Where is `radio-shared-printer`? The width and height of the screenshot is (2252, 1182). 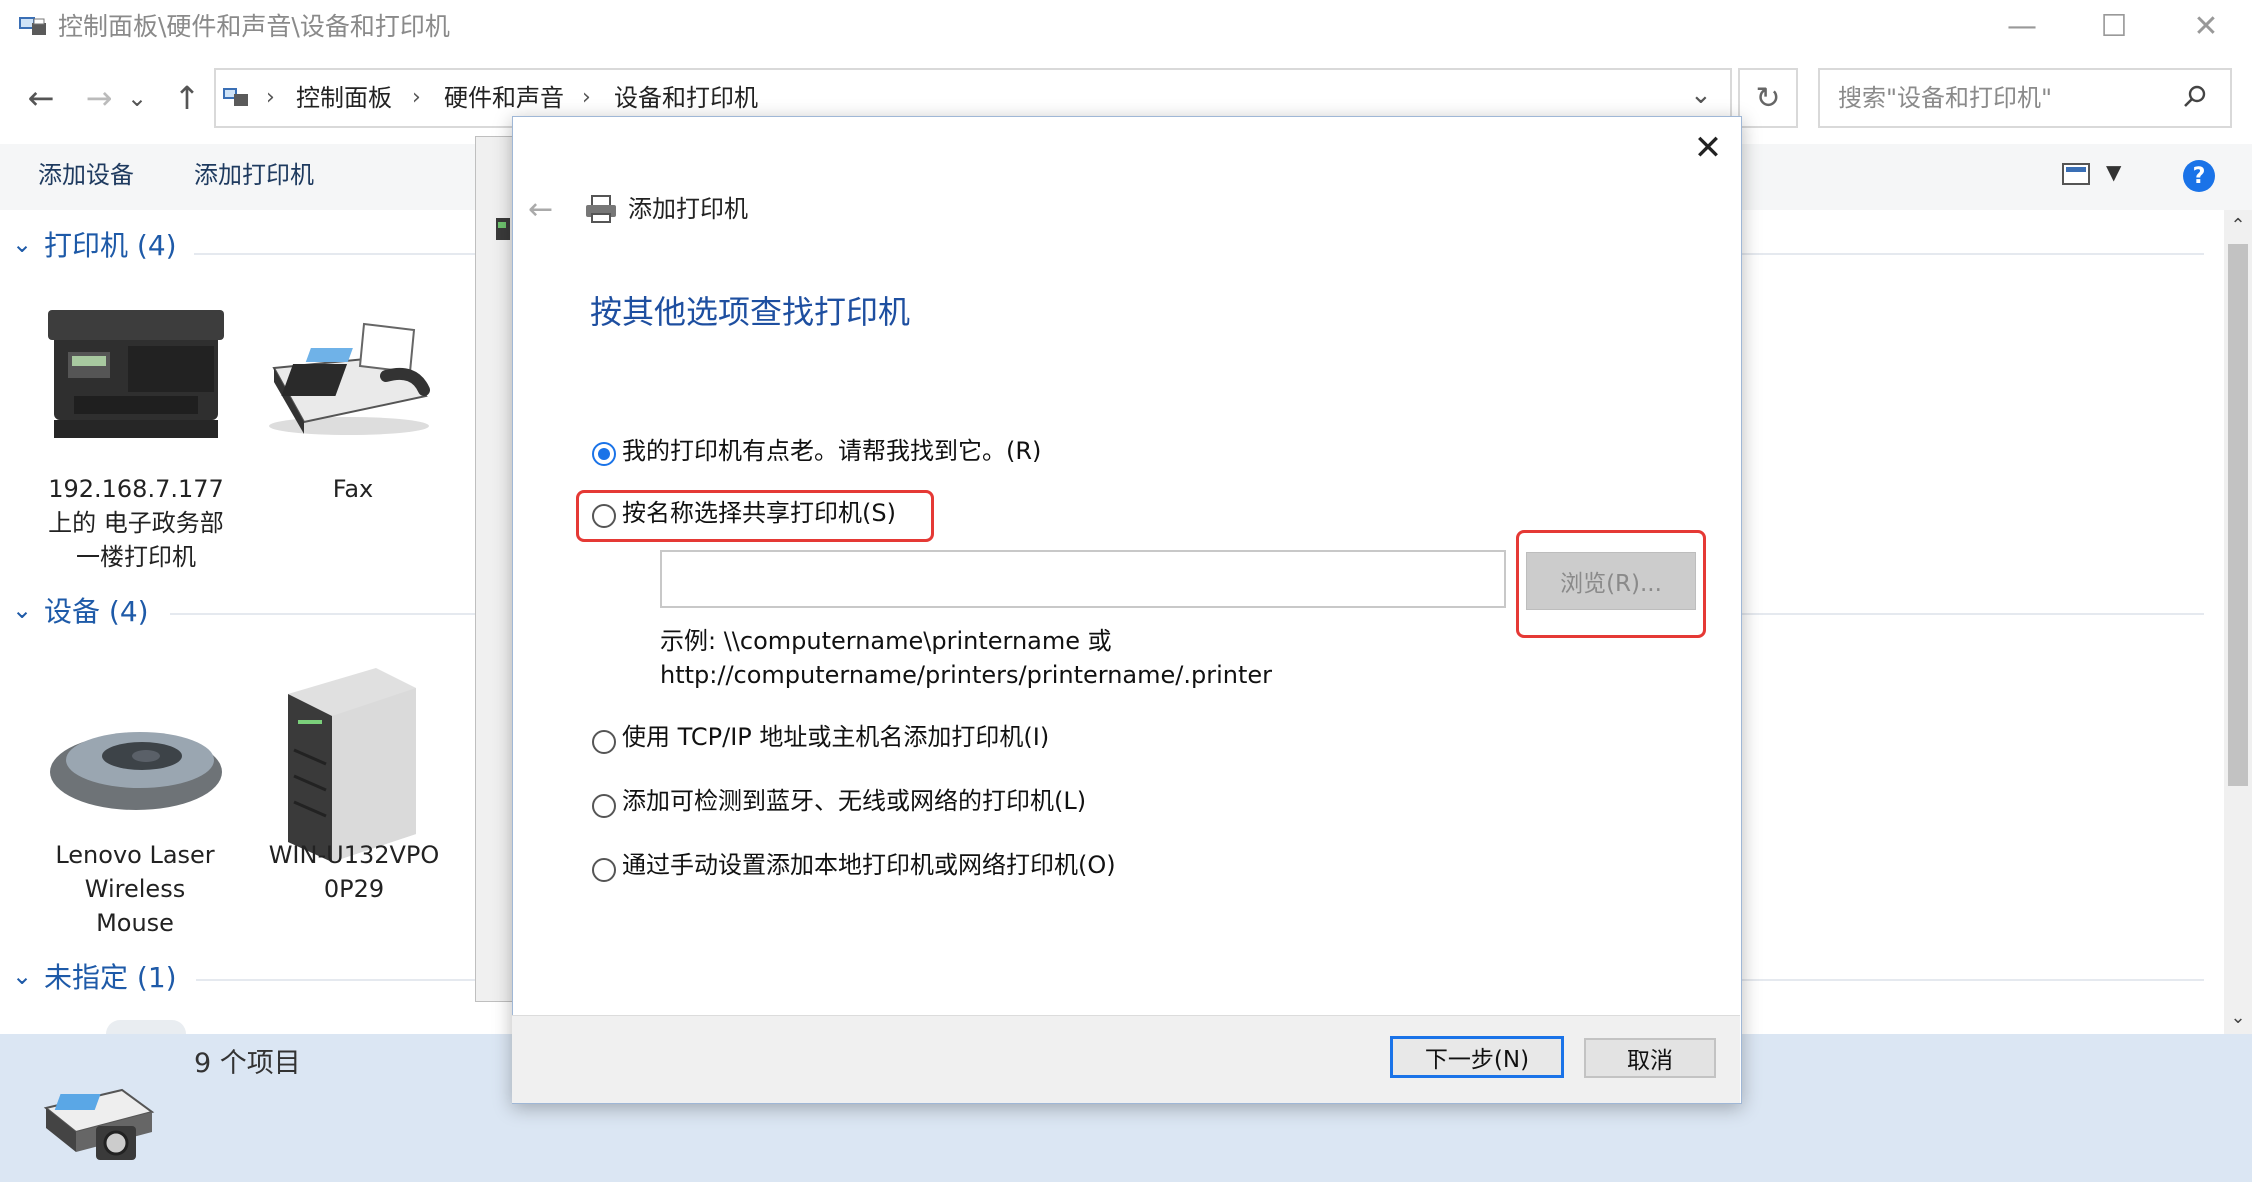 radio-shared-printer is located at coordinates (604, 516).